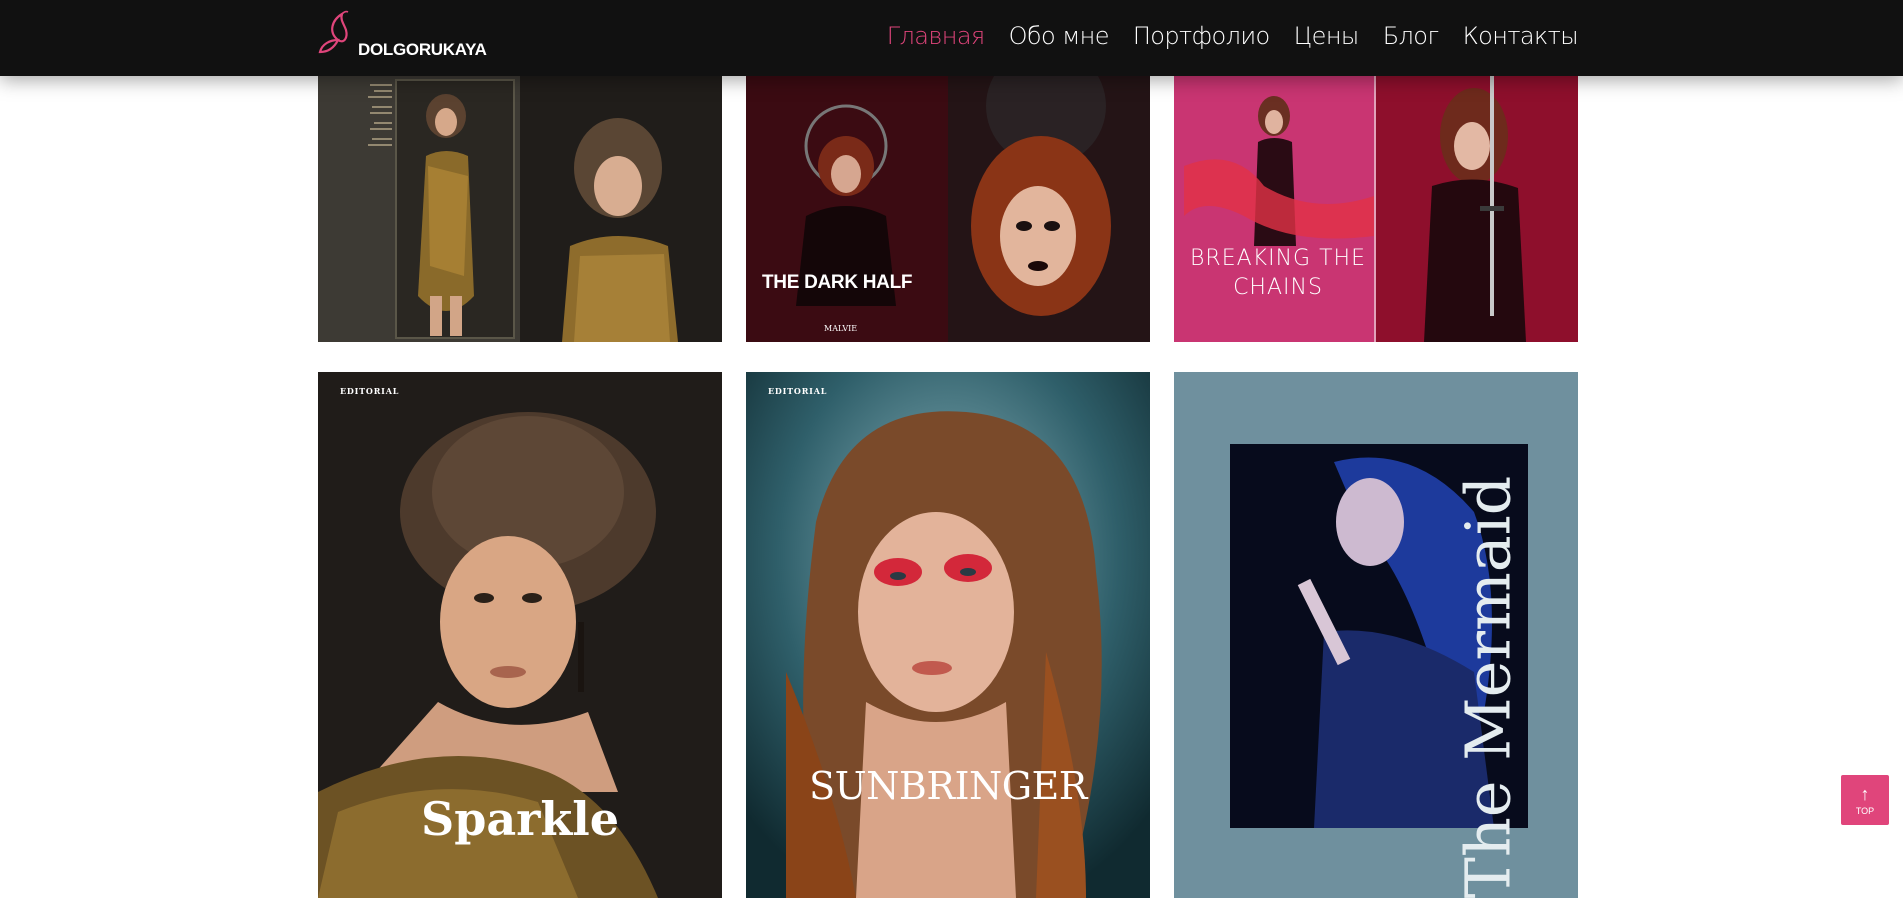 The height and width of the screenshot is (898, 1903). I want to click on portfolio-card-gold-dress, so click(520, 209).